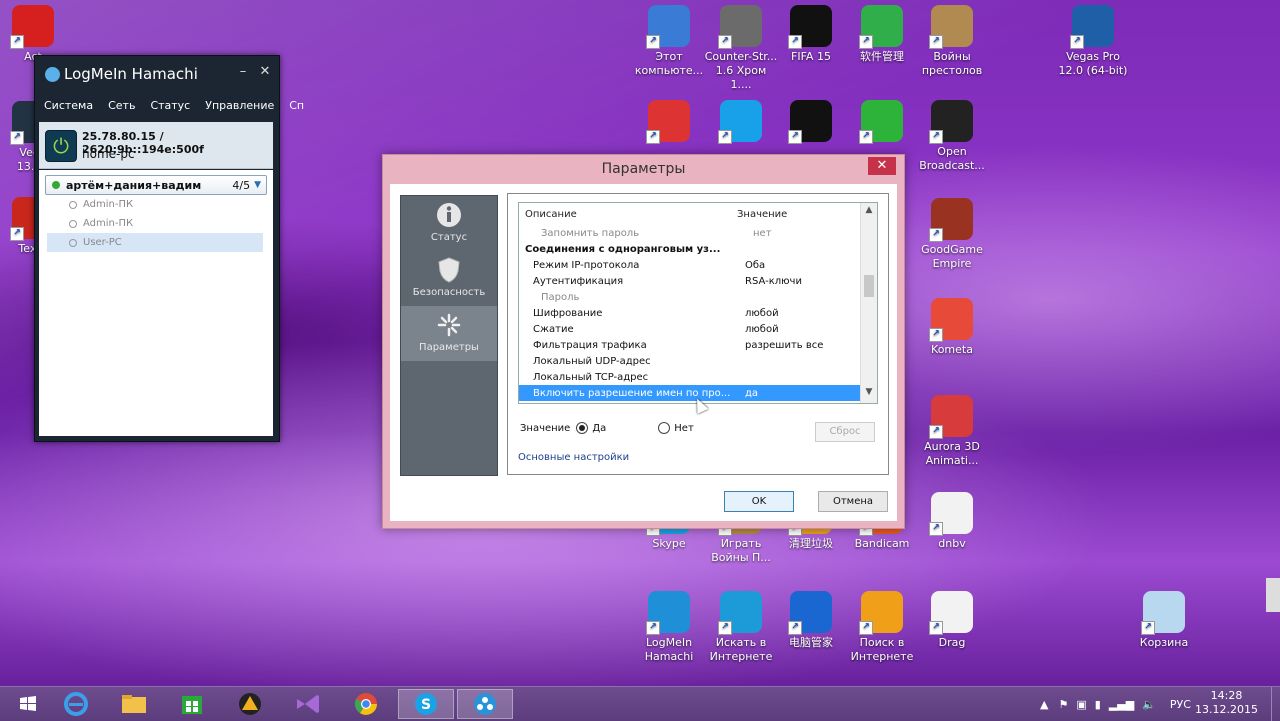  Describe the element at coordinates (664, 428) in the screenshot. I see `radio-no` at that location.